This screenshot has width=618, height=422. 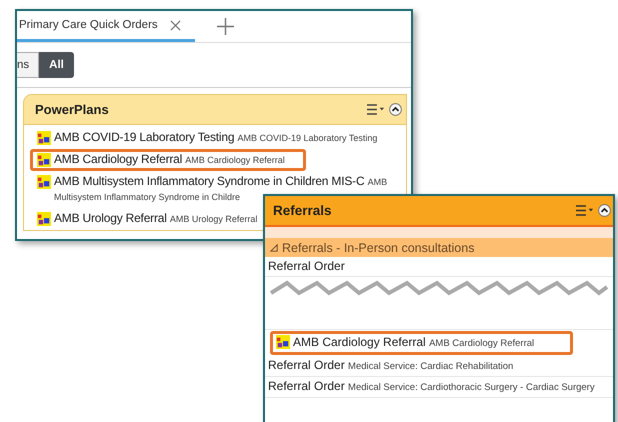 What do you see at coordinates (413, 342) in the screenshot?
I see `referral-text: AMB Cardiology Referral AMB Cardiology Referral` at bounding box center [413, 342].